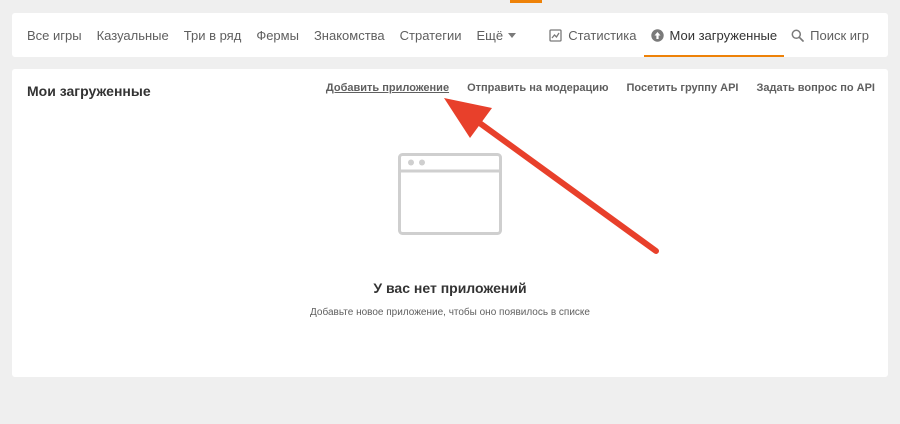 The image size is (900, 424). What do you see at coordinates (490, 35) in the screenshot?
I see `nav-more-label: Ещё` at bounding box center [490, 35].